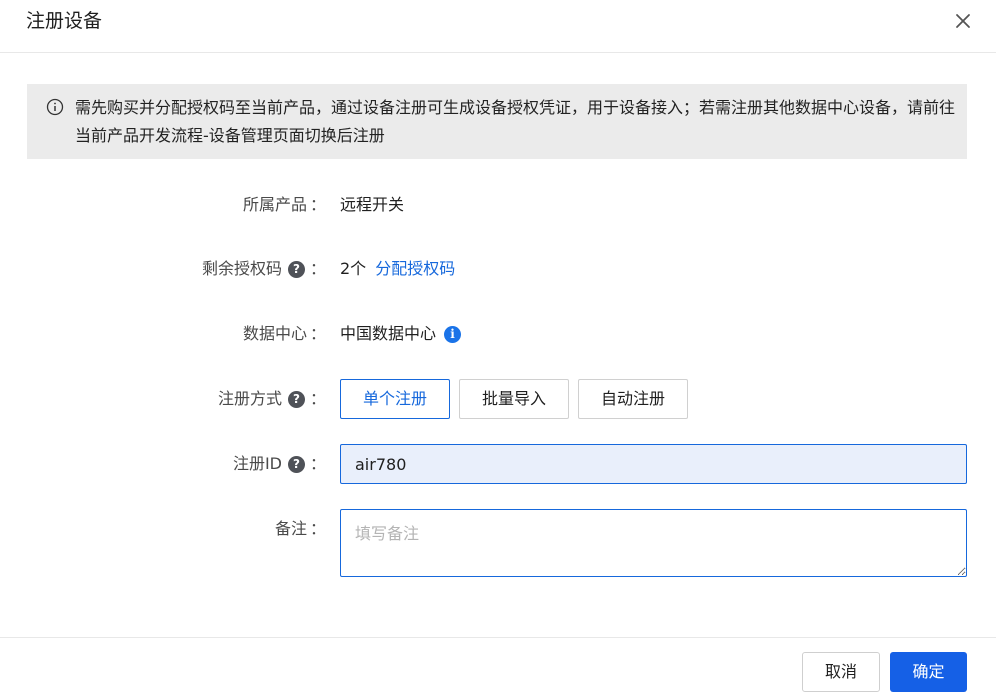 This screenshot has height=700, width=996. Describe the element at coordinates (633, 399) in the screenshot. I see `mode-auto-register-button: 自动注册` at that location.